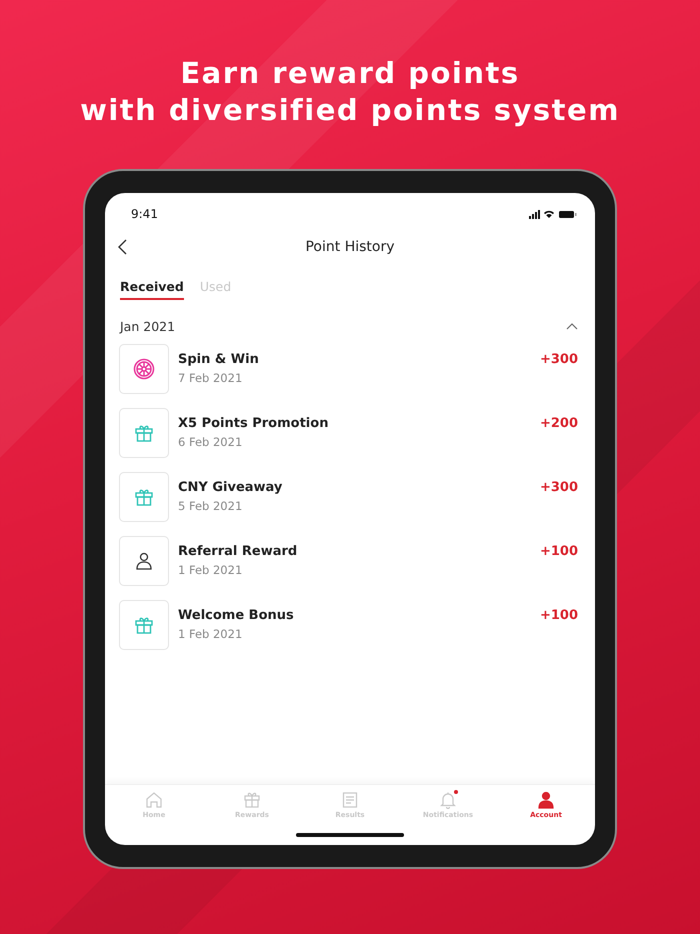  What do you see at coordinates (236, 615) in the screenshot?
I see `entry-title: Welcome Bonus` at bounding box center [236, 615].